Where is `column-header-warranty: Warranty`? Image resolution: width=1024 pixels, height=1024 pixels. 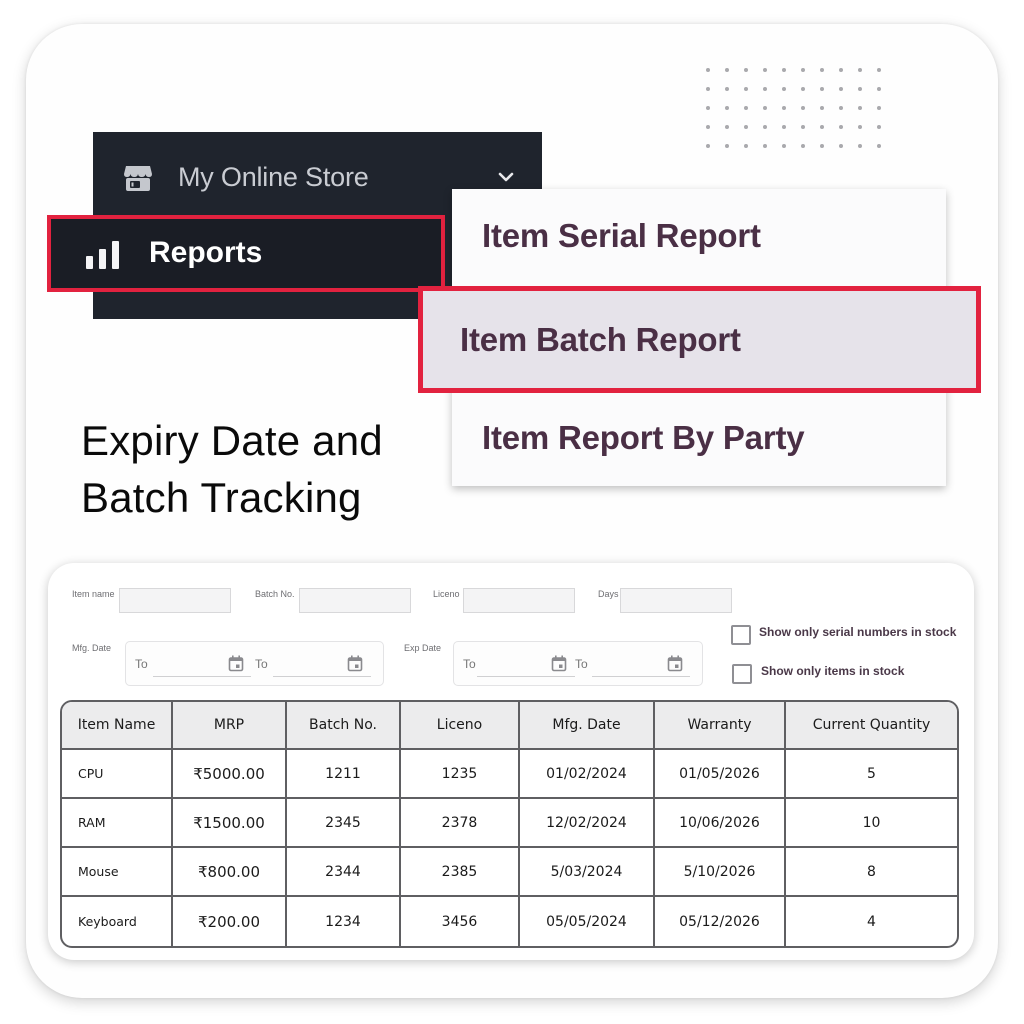
column-header-warranty: Warranty is located at coordinates (720, 726).